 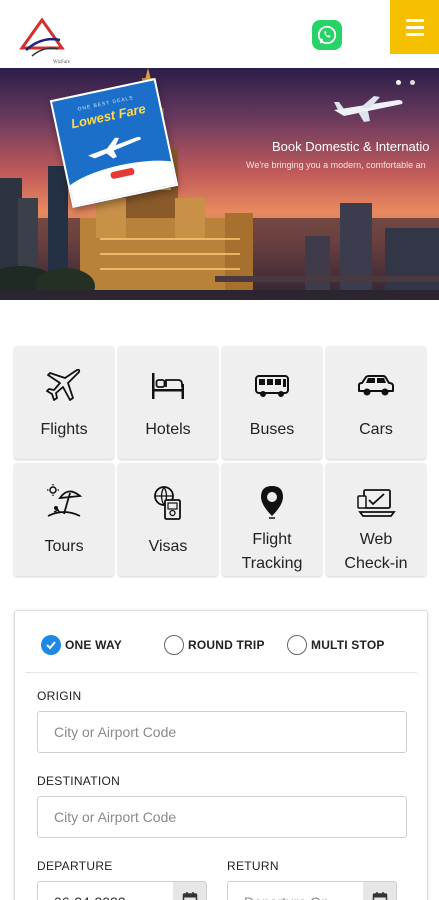 I want to click on wizfare-logo: WizFare, so click(x=44, y=40).